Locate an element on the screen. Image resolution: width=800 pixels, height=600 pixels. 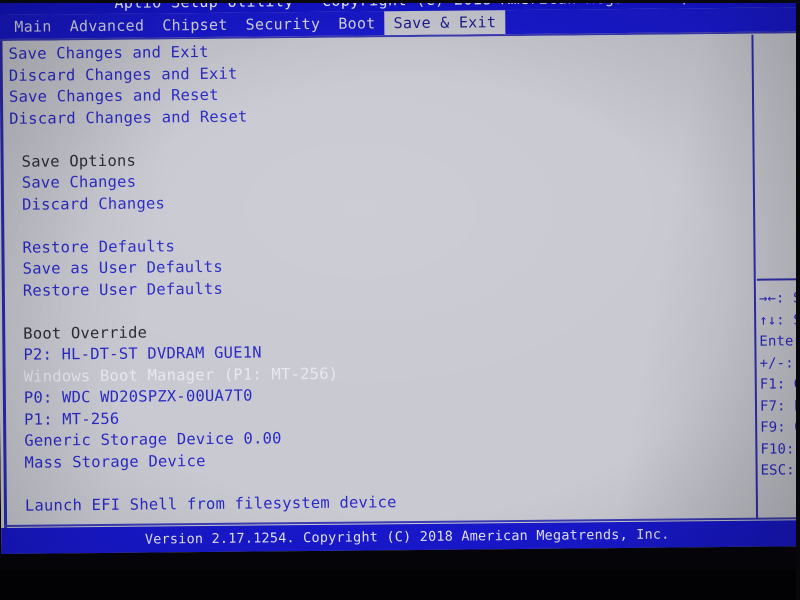
help-key-line: →←: S is located at coordinates (779, 298).